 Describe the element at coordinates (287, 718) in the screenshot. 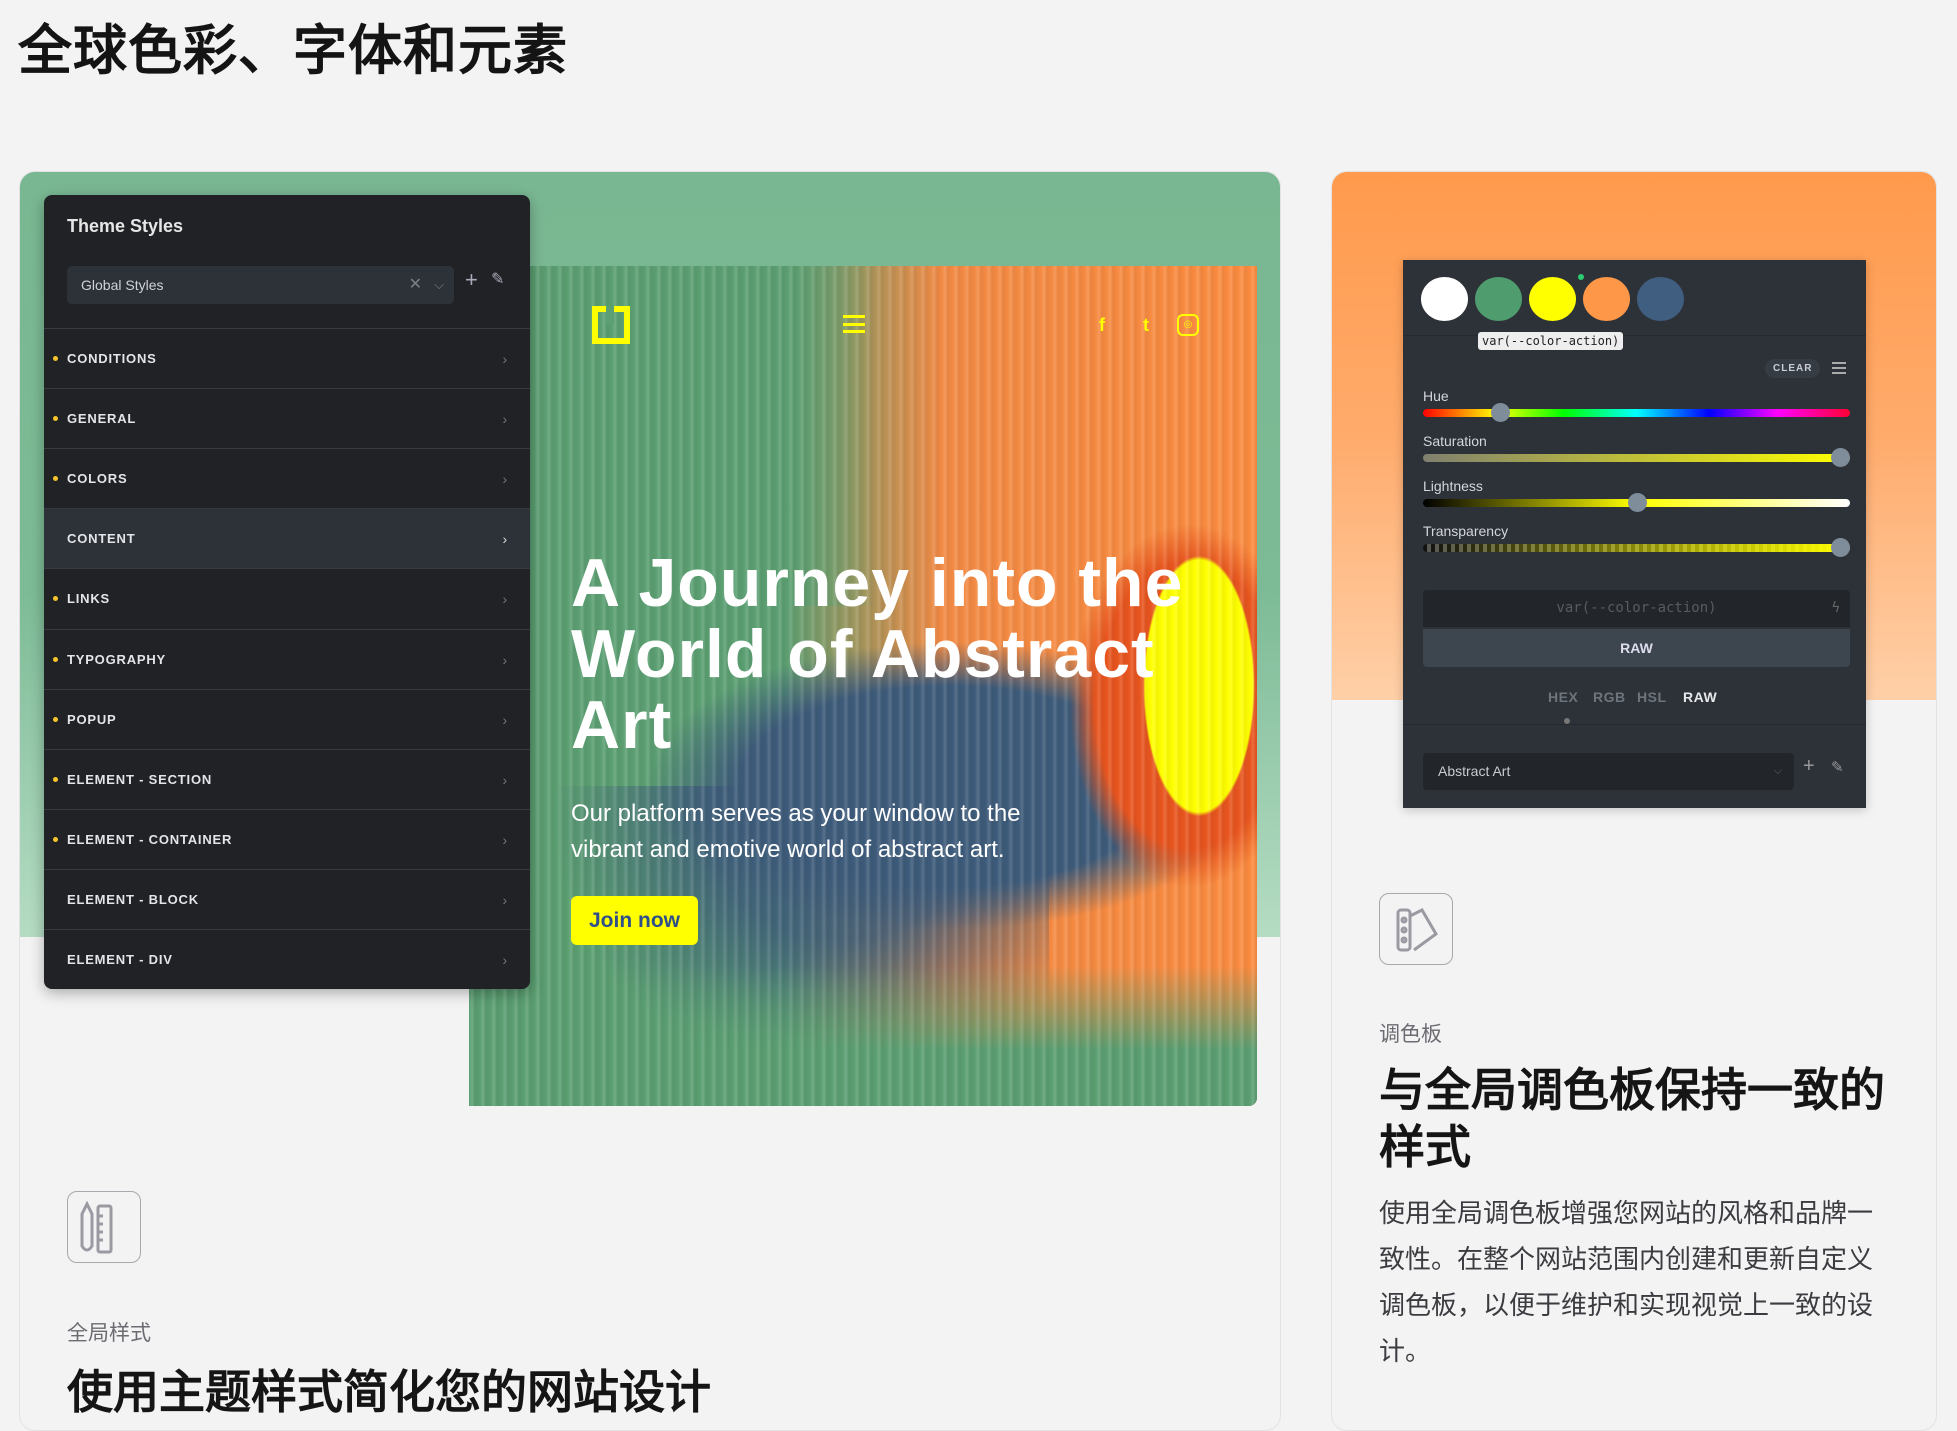

I see `theme-row: POPUP ›` at that location.